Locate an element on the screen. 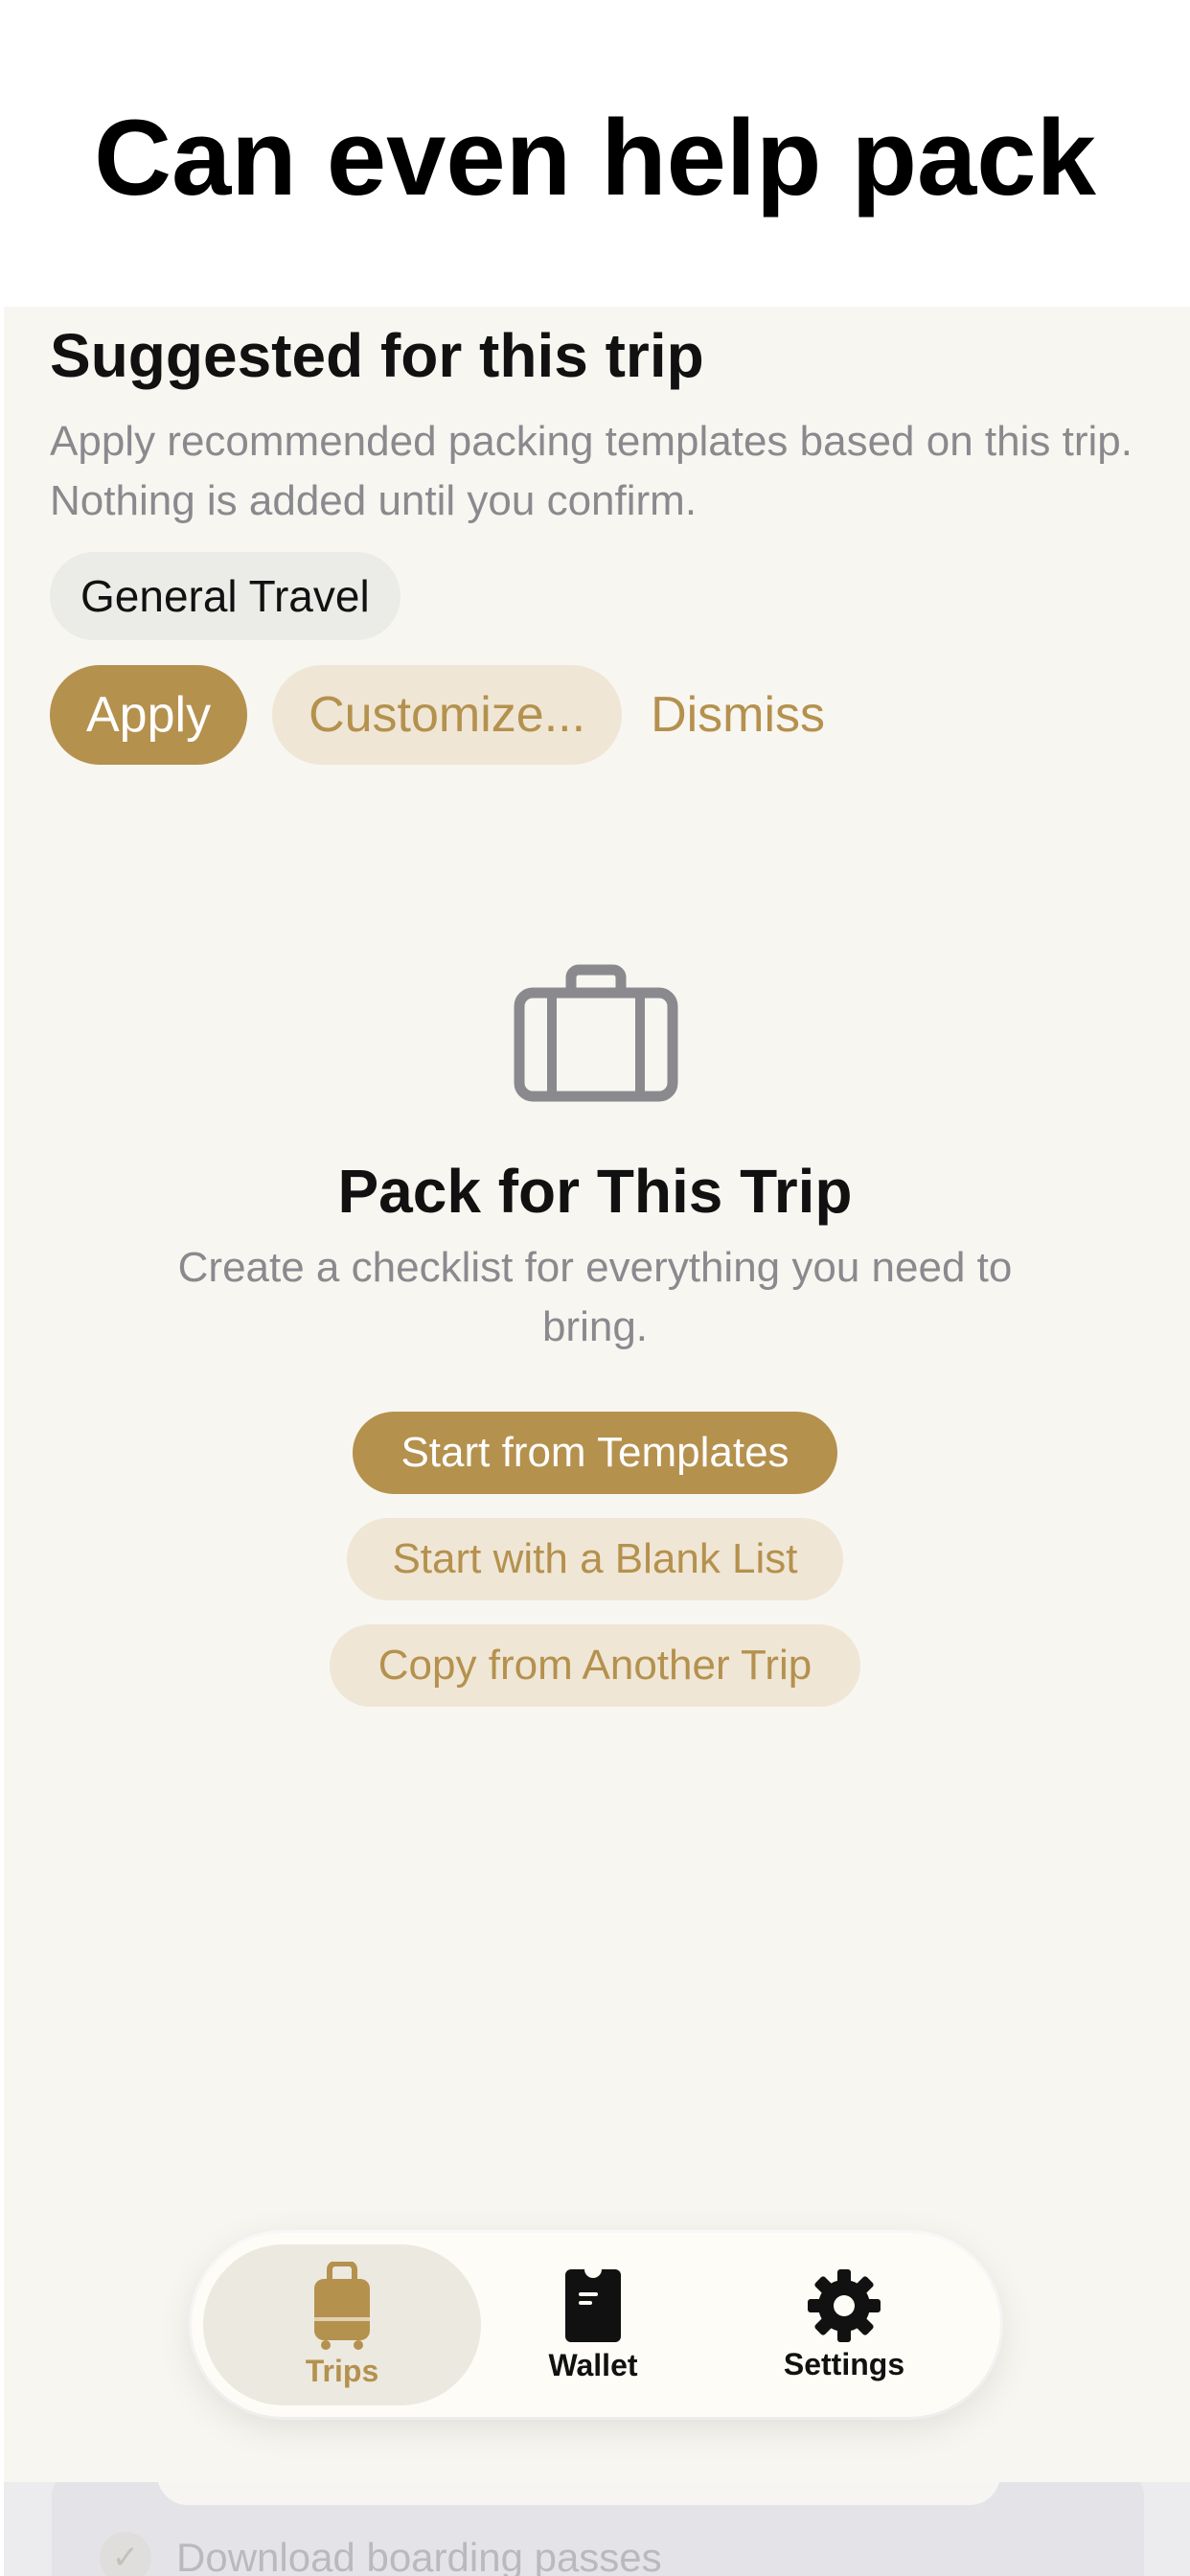 This screenshot has height=2576, width=1190. tab-wallet: Wallet is located at coordinates (593, 2324).